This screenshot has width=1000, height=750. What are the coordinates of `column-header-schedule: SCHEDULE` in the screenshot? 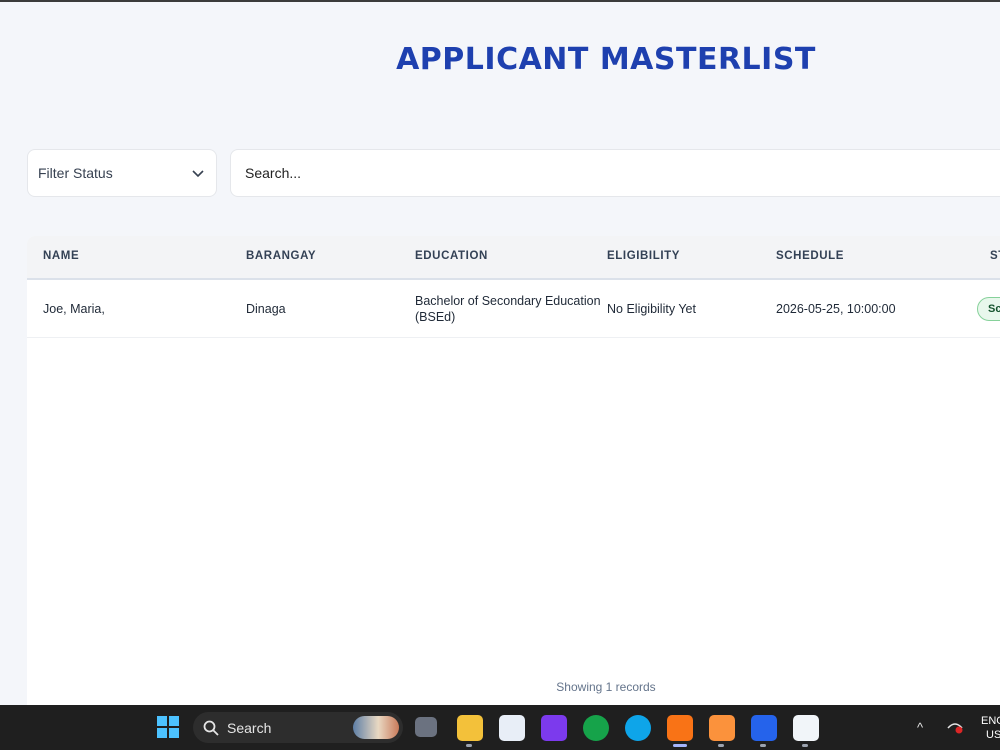 It's located at (810, 256).